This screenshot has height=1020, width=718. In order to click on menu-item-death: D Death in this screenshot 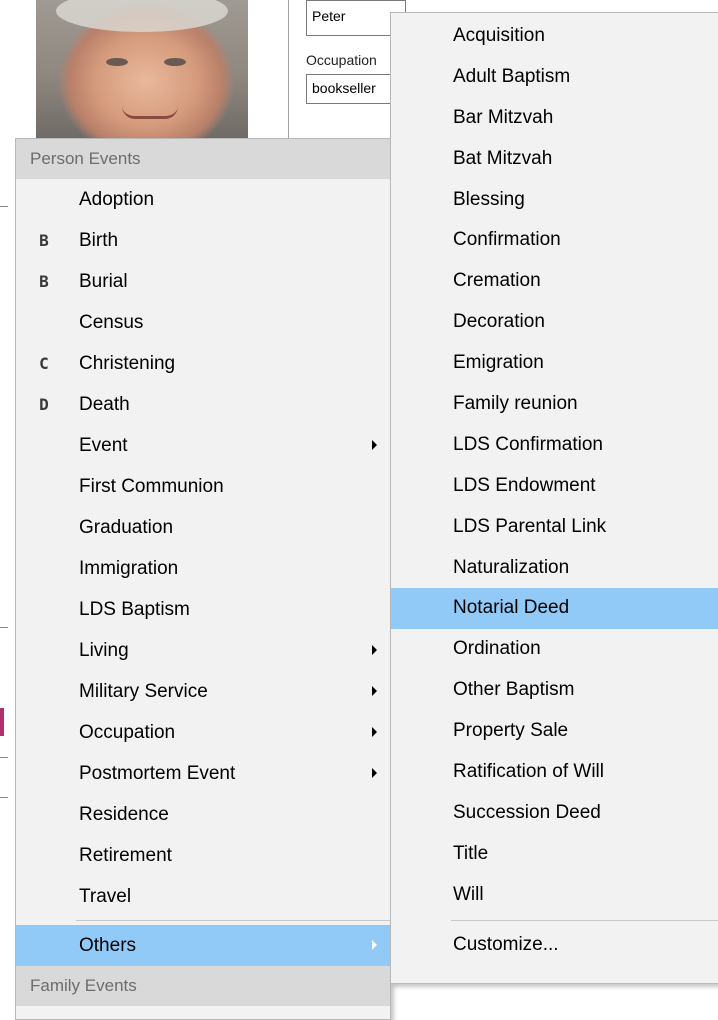, I will do `click(203, 404)`.